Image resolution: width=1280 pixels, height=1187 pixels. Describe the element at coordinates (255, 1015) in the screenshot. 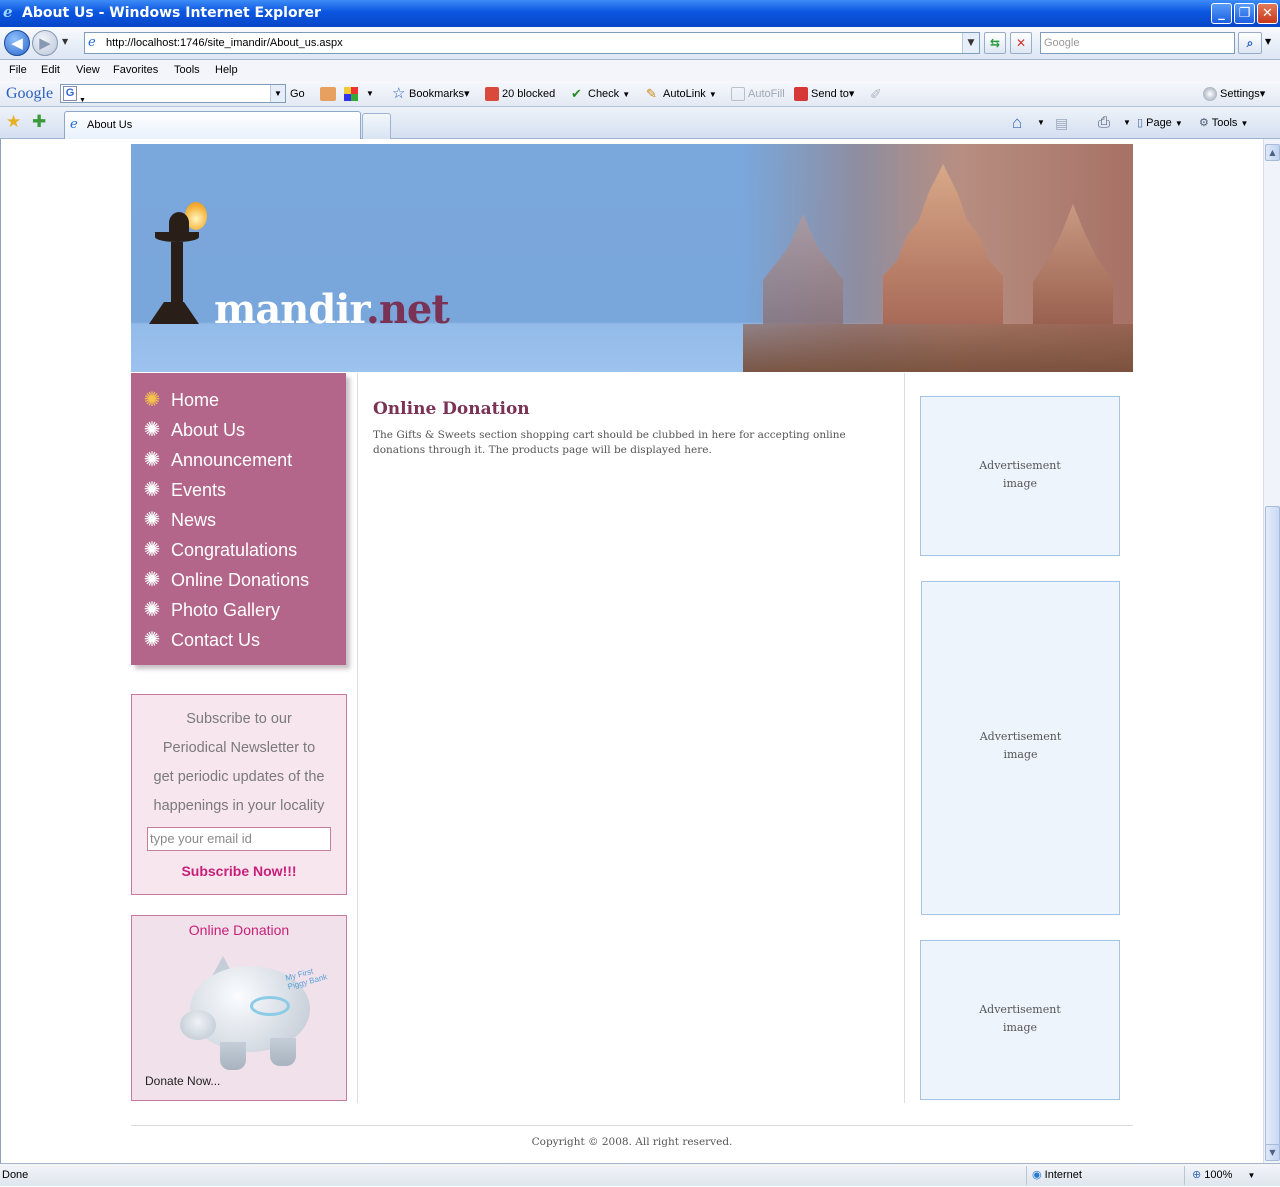

I see `piggy-bank-image: My First Piggy Bank` at that location.